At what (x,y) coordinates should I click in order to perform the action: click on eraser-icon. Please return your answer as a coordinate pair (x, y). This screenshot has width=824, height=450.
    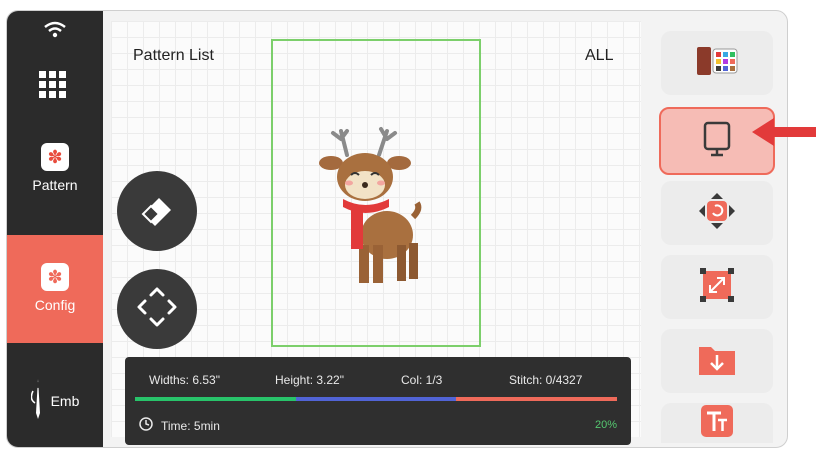
    Looking at the image, I should click on (157, 211).